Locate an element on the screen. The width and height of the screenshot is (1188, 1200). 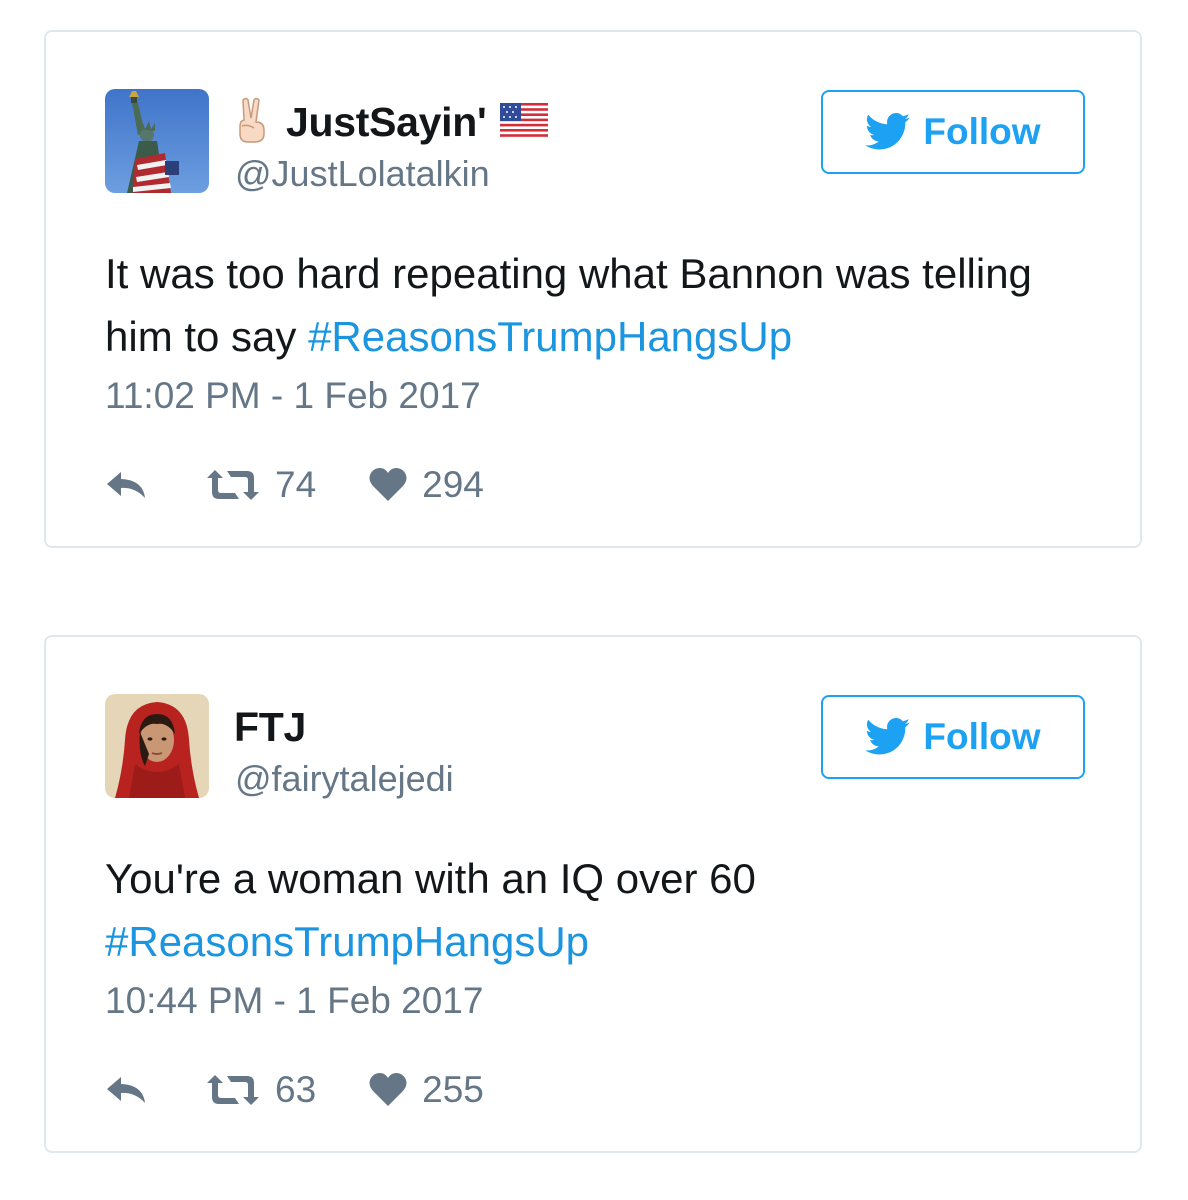
retweet-count: 63 is located at coordinates (296, 1089).